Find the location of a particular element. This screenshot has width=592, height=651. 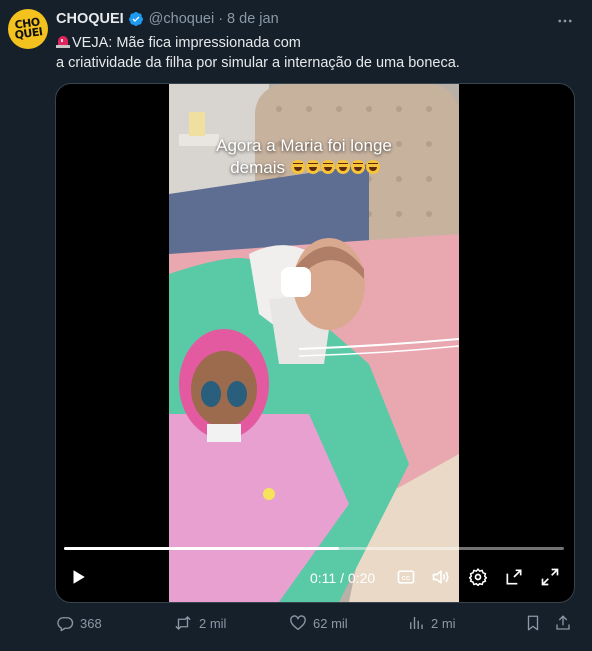

video-caption: Agora a Maria foi longe demais is located at coordinates (314, 157).